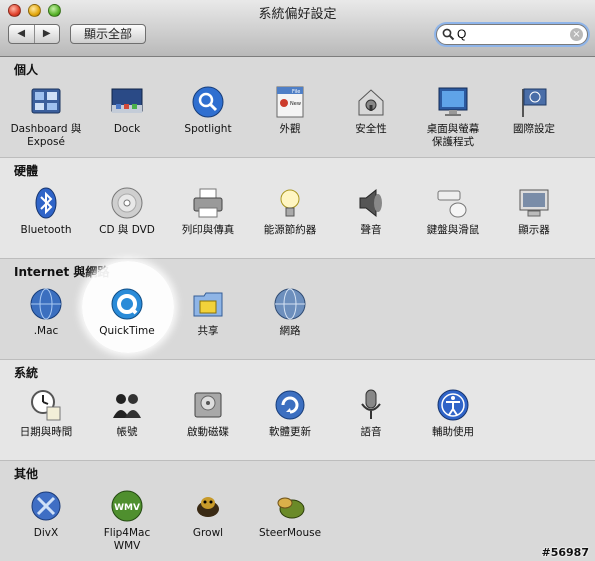 The image size is (595, 561). I want to click on quicktime-icon, so click(127, 304).